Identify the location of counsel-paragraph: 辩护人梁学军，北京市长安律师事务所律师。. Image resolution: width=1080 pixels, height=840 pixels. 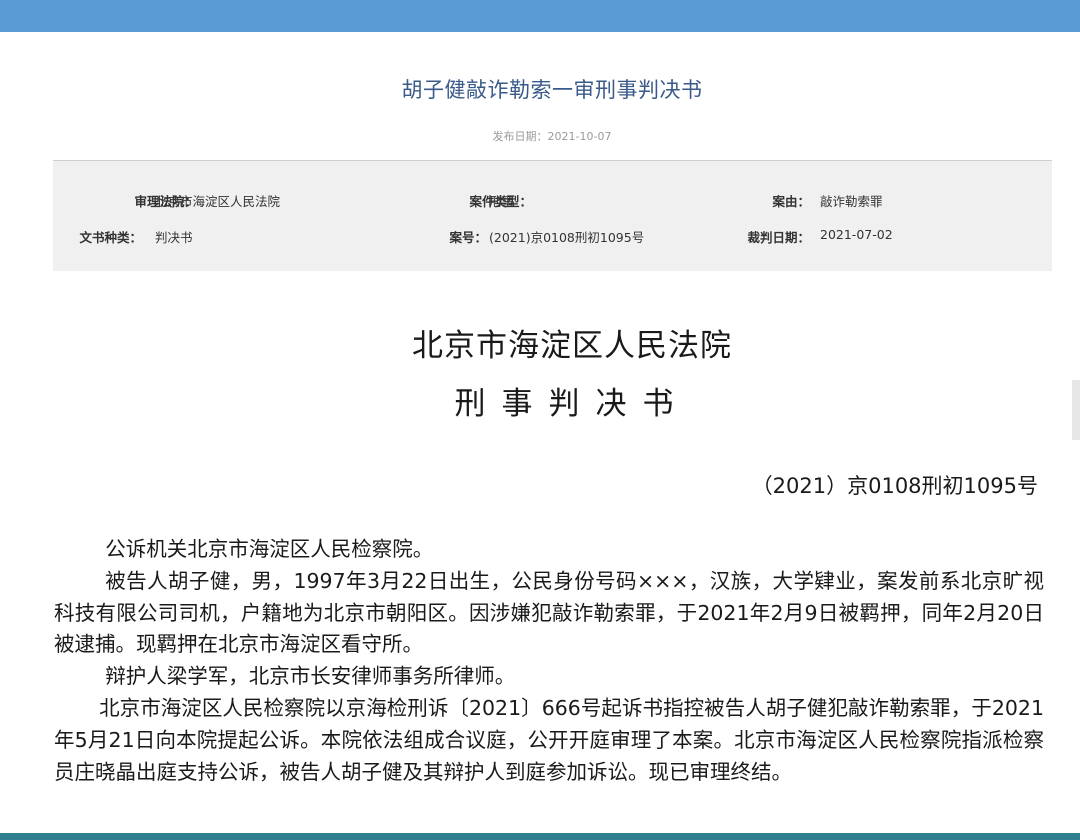
(310, 676).